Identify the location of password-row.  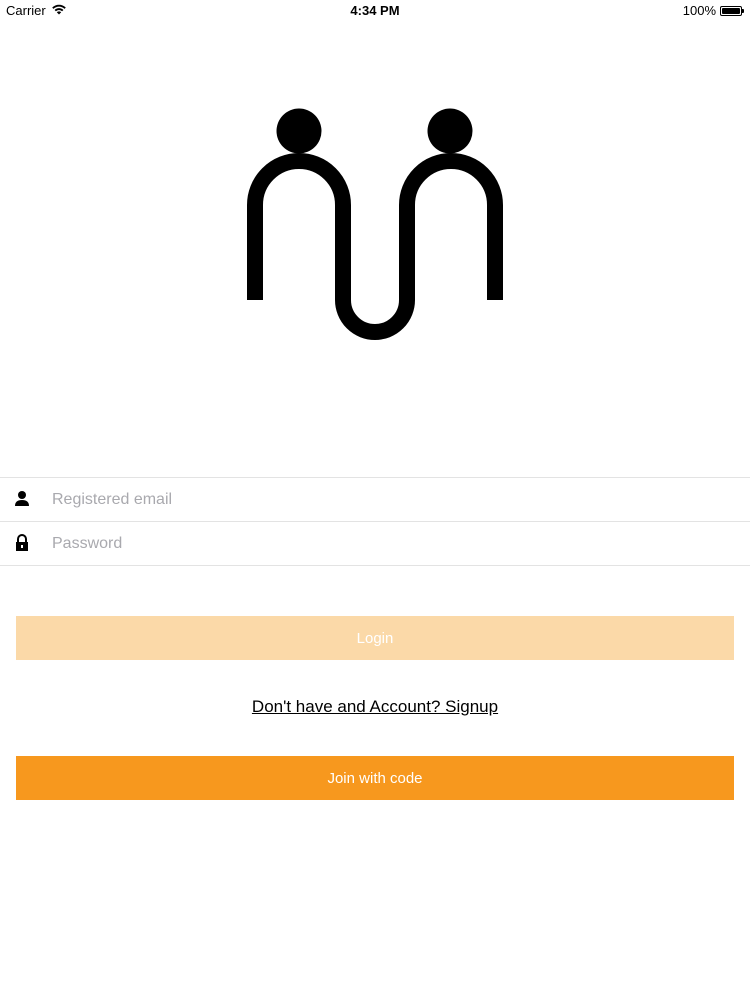
(375, 544).